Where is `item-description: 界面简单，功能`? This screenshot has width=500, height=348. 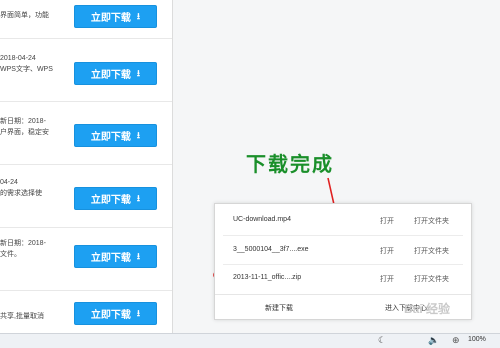 item-description: 界面简单，功能 is located at coordinates (24, 15).